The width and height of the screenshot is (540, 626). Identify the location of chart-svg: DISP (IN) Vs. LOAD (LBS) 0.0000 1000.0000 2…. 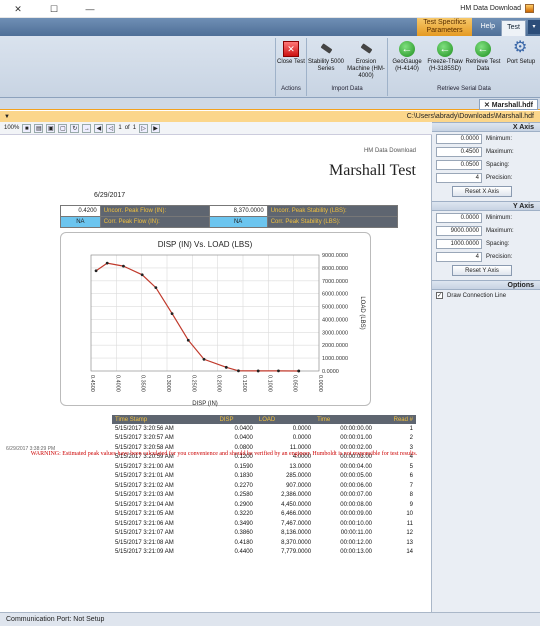
(227, 323).